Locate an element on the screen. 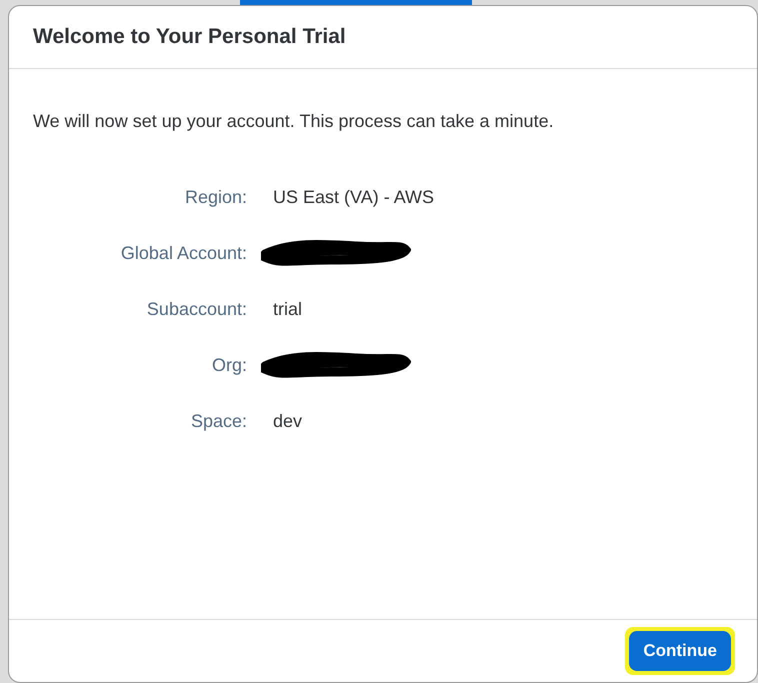 This screenshot has width=758, height=683. field-label: Subaccount: is located at coordinates (196, 309).